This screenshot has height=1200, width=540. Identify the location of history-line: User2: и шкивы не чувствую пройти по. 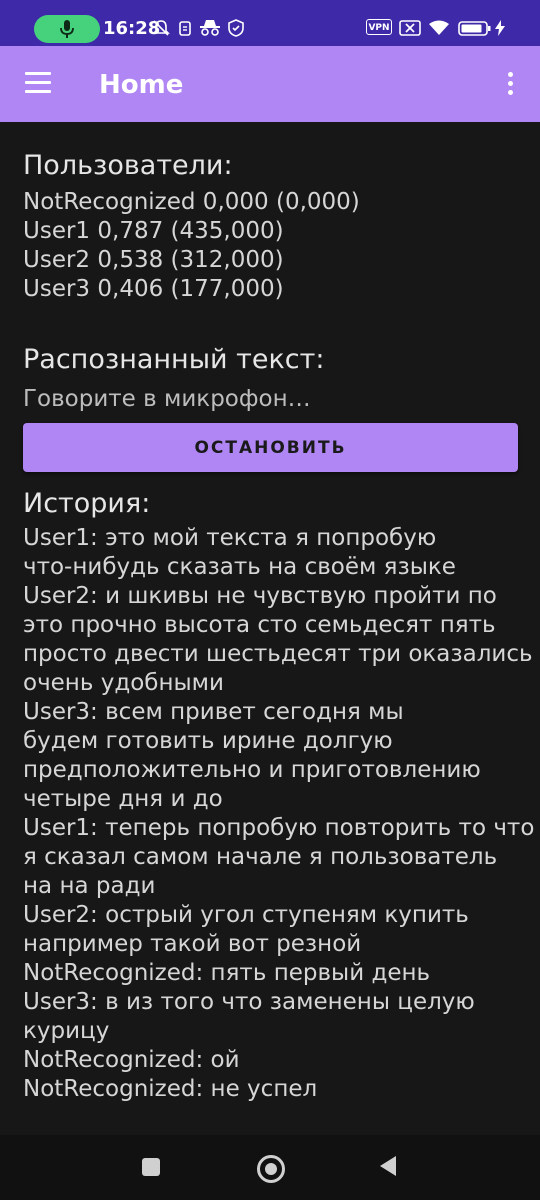
(260, 596).